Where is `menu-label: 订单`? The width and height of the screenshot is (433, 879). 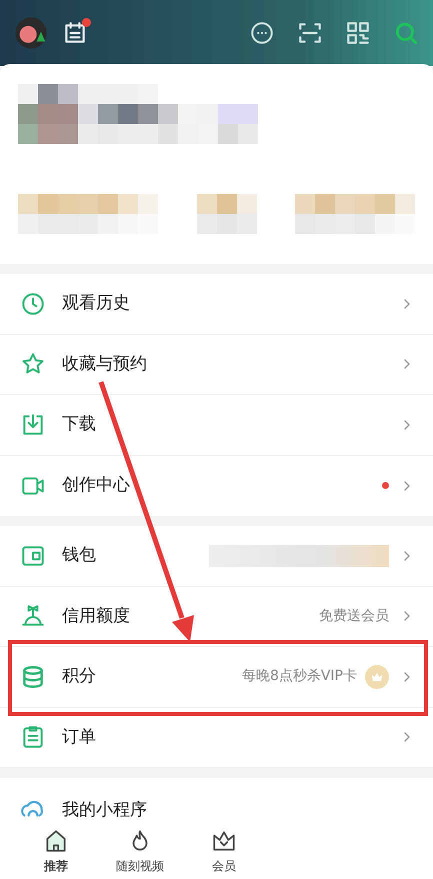
menu-label: 订单 is located at coordinates (79, 737).